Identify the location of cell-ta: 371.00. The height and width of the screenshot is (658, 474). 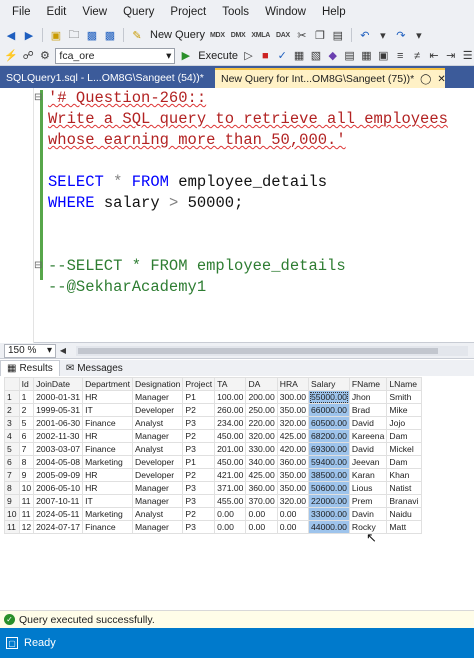
(230, 488).